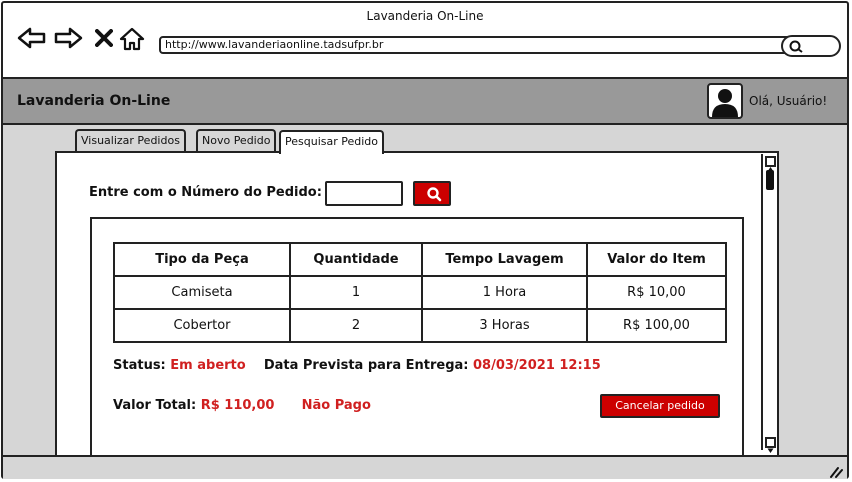  I want to click on column-header-valor: Valor do Item, so click(656, 259).